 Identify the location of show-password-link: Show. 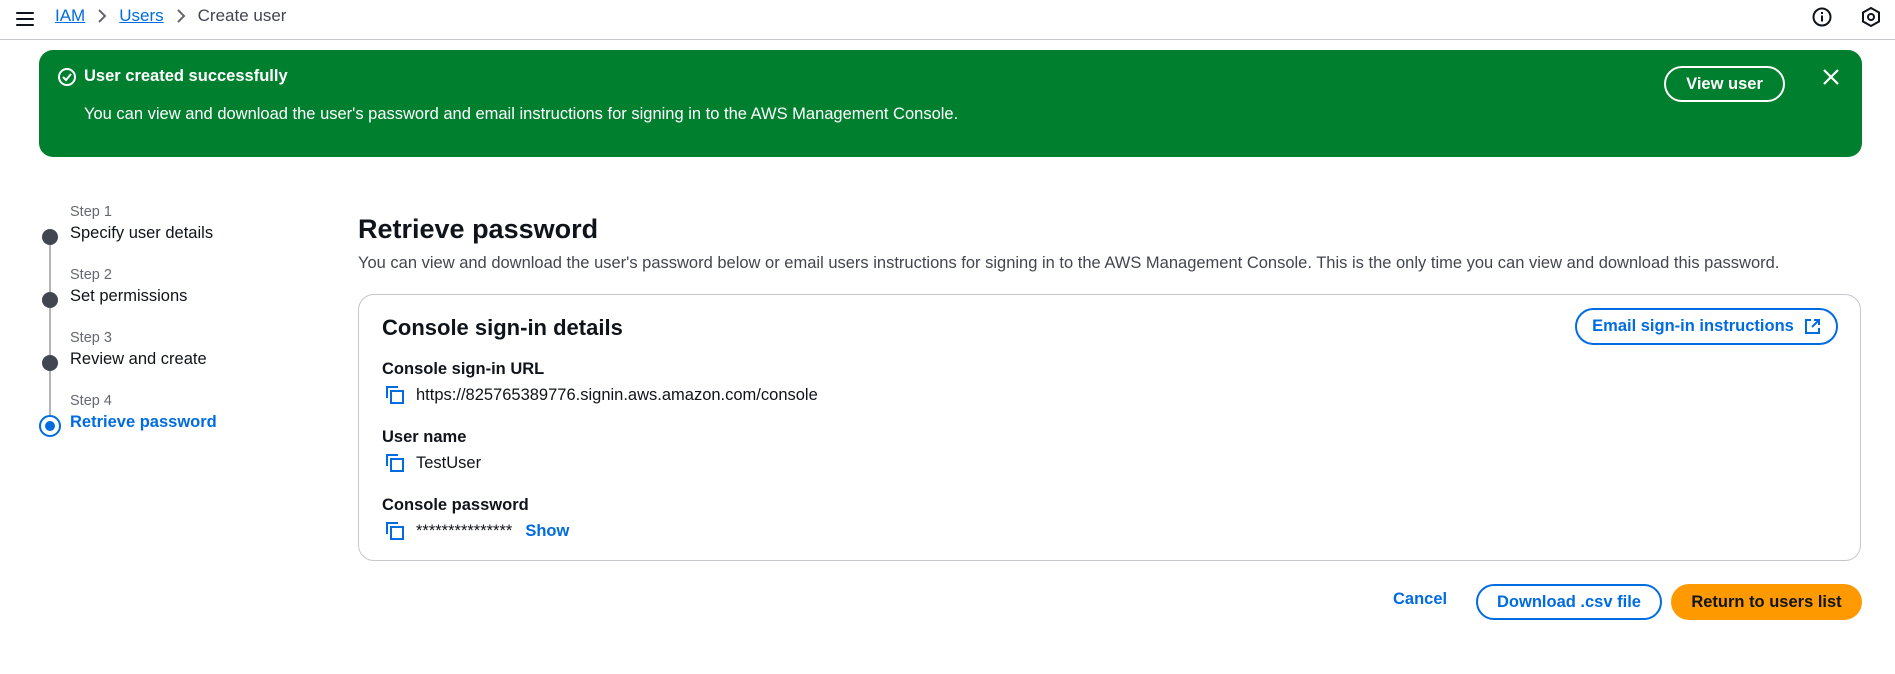
(547, 531).